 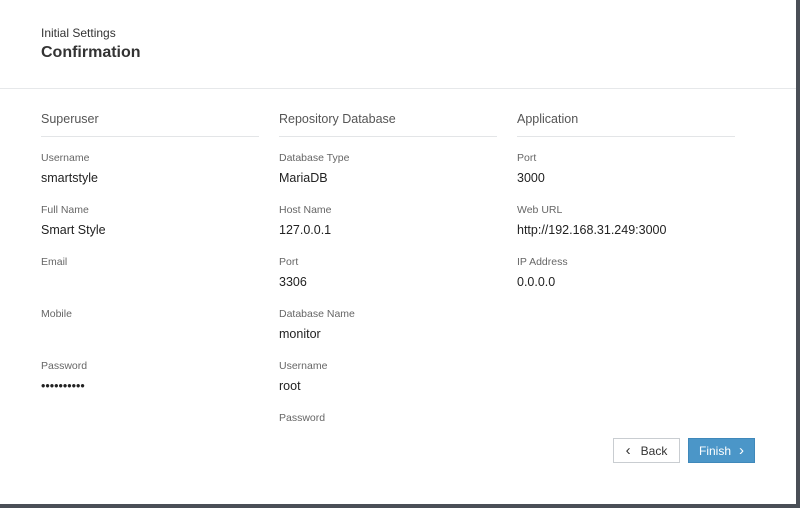 What do you see at coordinates (388, 124) in the screenshot?
I see `repository-heading: Repository Database` at bounding box center [388, 124].